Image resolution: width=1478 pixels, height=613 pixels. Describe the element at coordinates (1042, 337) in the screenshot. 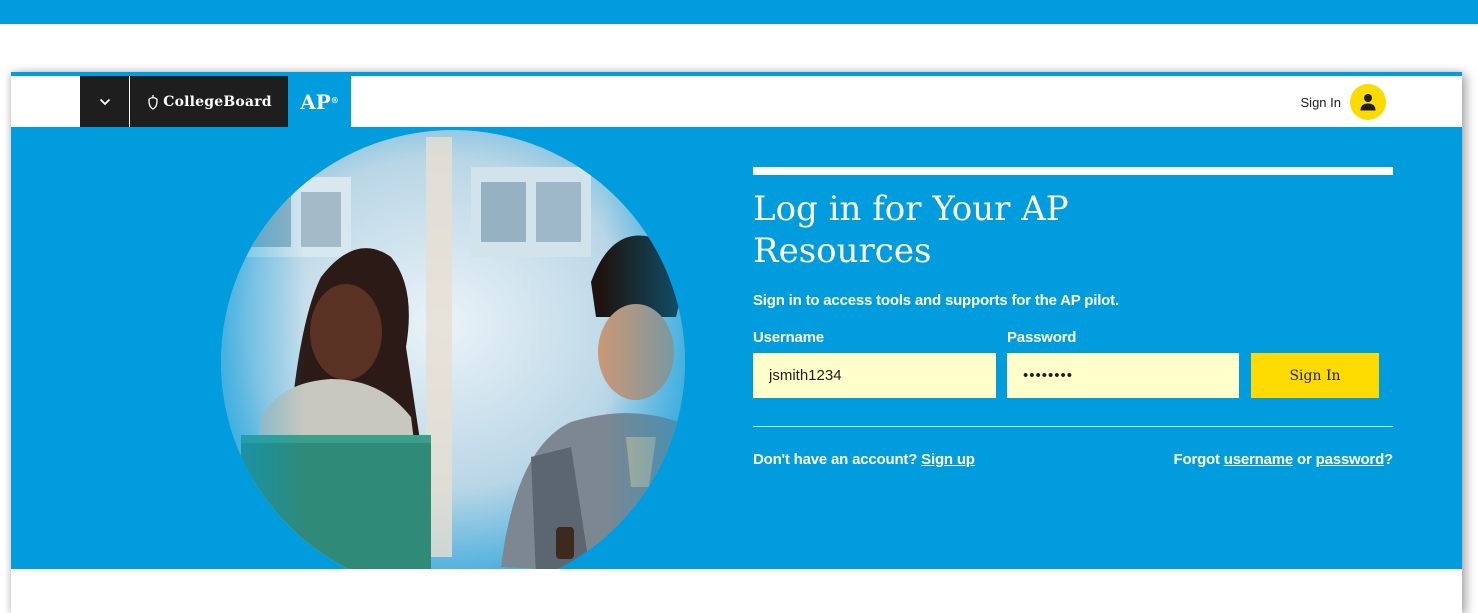

I see `password-label: Password` at that location.